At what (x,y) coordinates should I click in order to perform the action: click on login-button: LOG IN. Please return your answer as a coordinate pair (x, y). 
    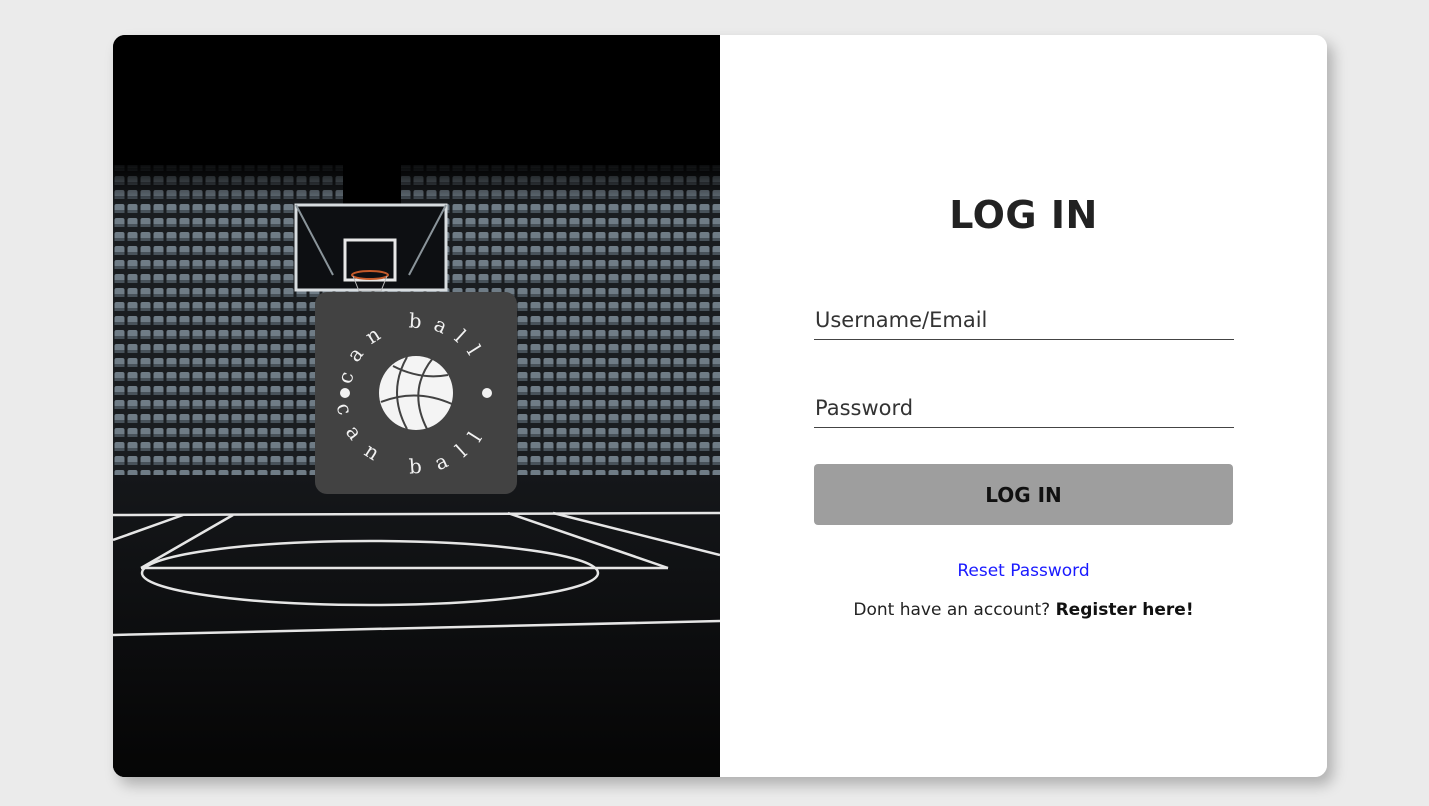
    Looking at the image, I should click on (1023, 494).